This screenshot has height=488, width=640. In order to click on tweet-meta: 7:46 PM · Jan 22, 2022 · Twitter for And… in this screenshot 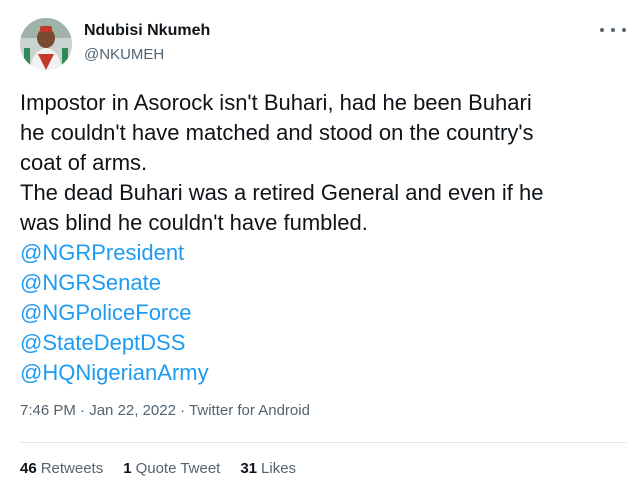, I will do `click(165, 410)`.